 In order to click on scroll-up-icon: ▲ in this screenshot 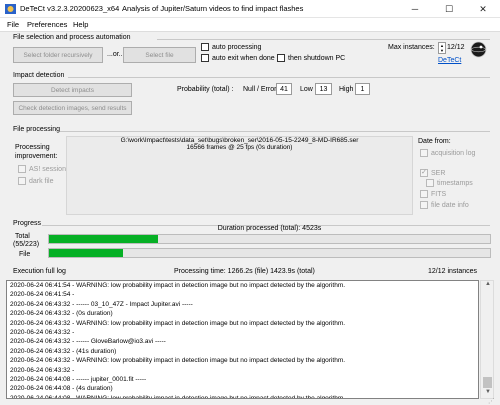, I will do `click(488, 285)`.